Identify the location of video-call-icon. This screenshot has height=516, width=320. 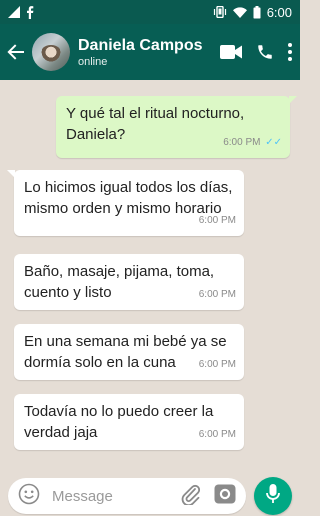
(231, 52).